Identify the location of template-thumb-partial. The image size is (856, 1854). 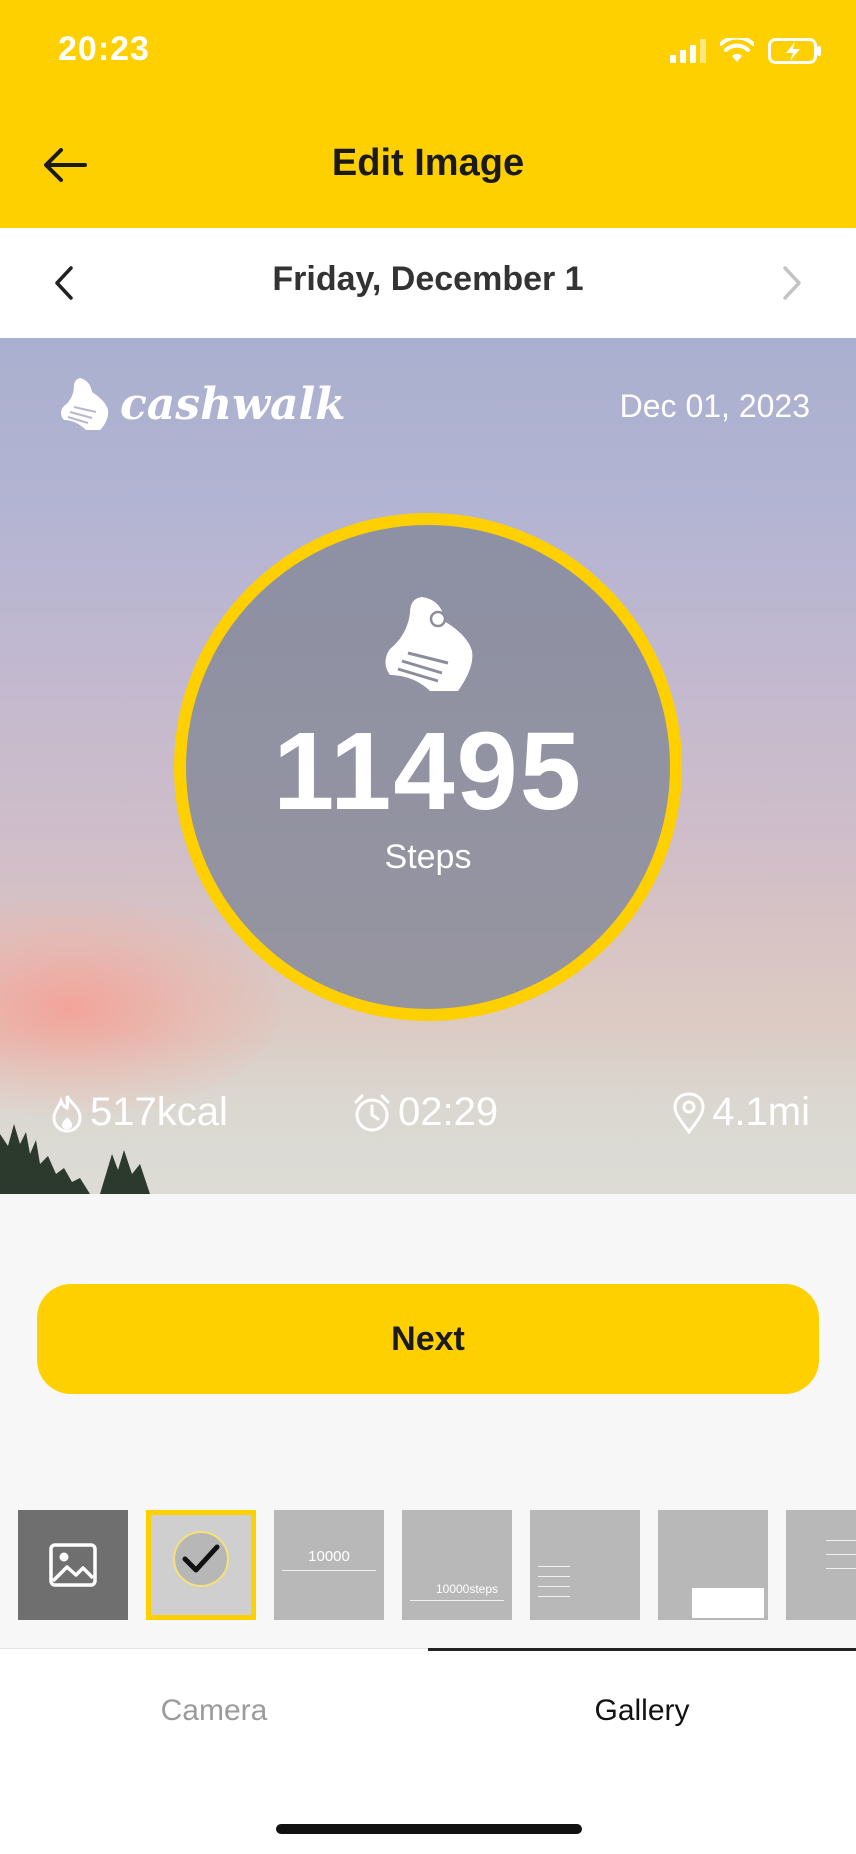
(821, 1565).